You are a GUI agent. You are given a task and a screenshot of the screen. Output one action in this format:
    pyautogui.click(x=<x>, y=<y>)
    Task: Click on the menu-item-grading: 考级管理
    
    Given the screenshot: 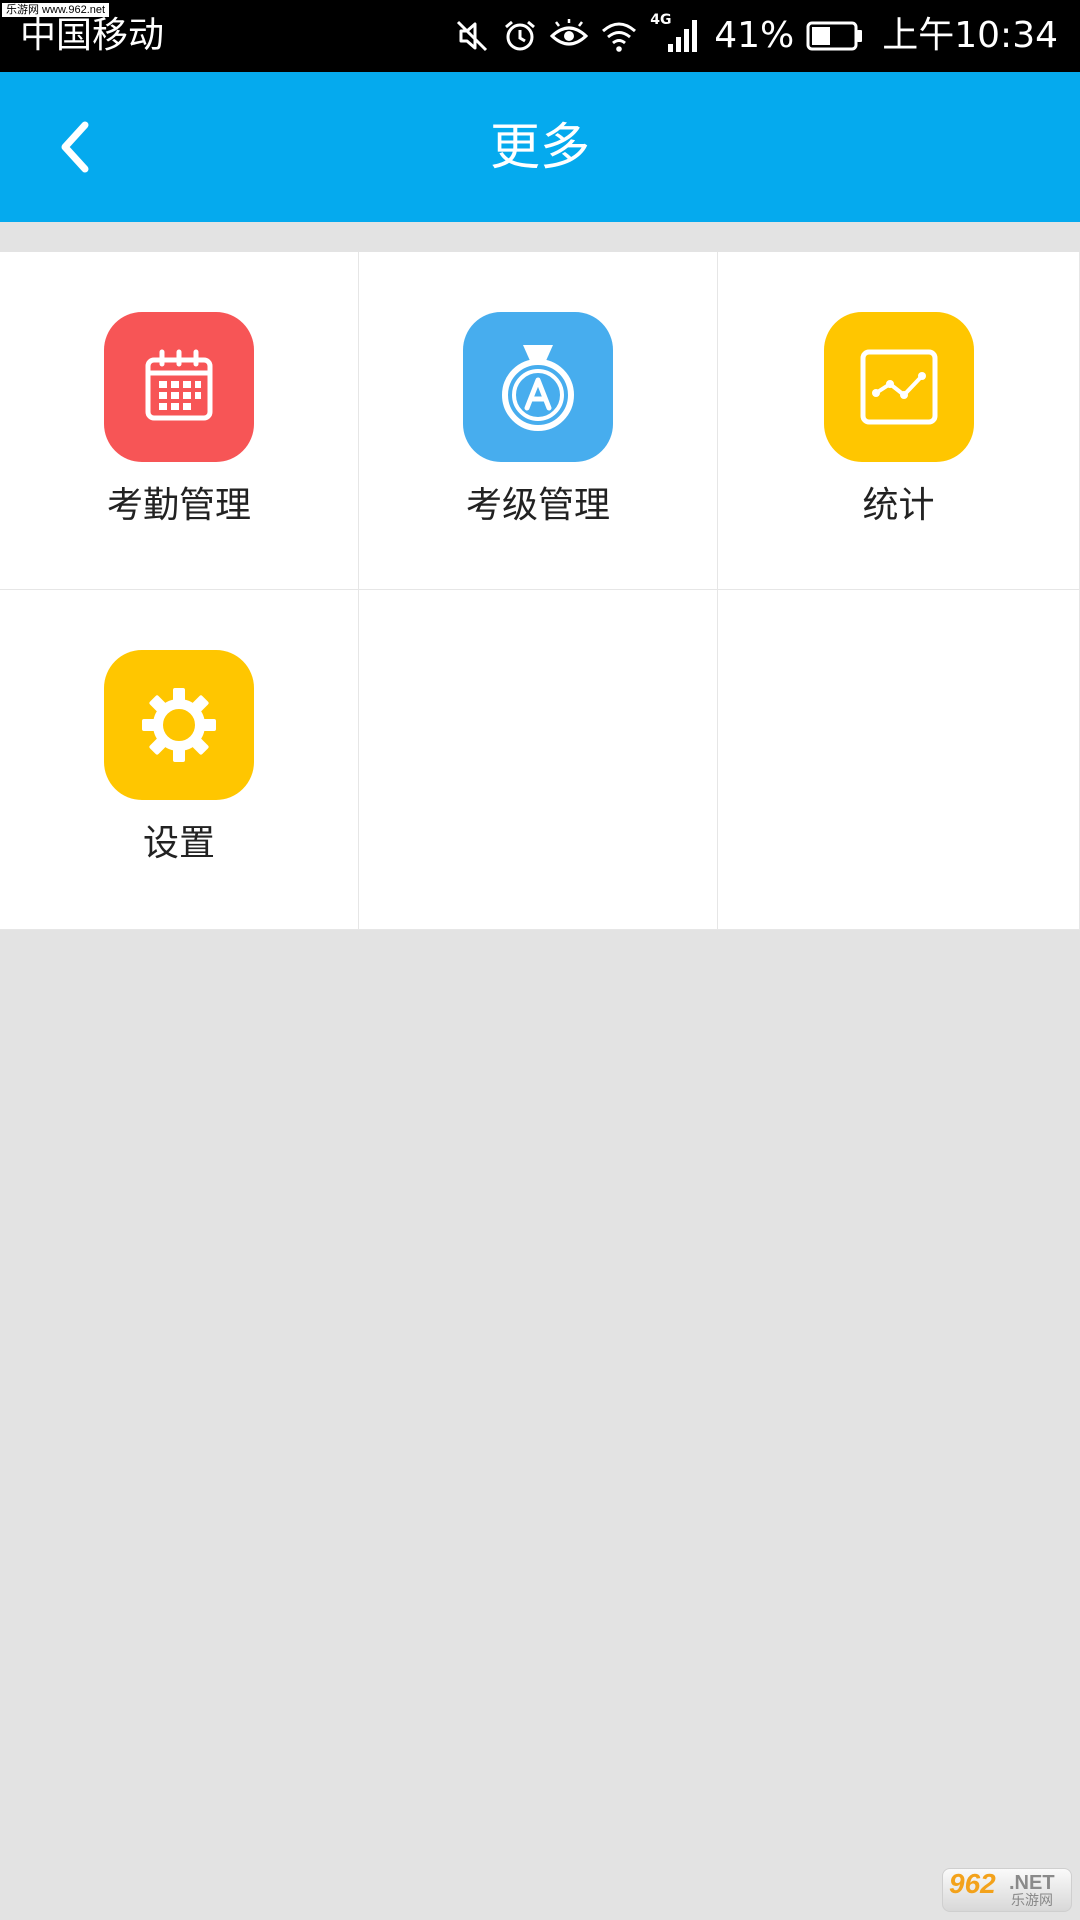 What is the action you would take?
    pyautogui.click(x=538, y=421)
    